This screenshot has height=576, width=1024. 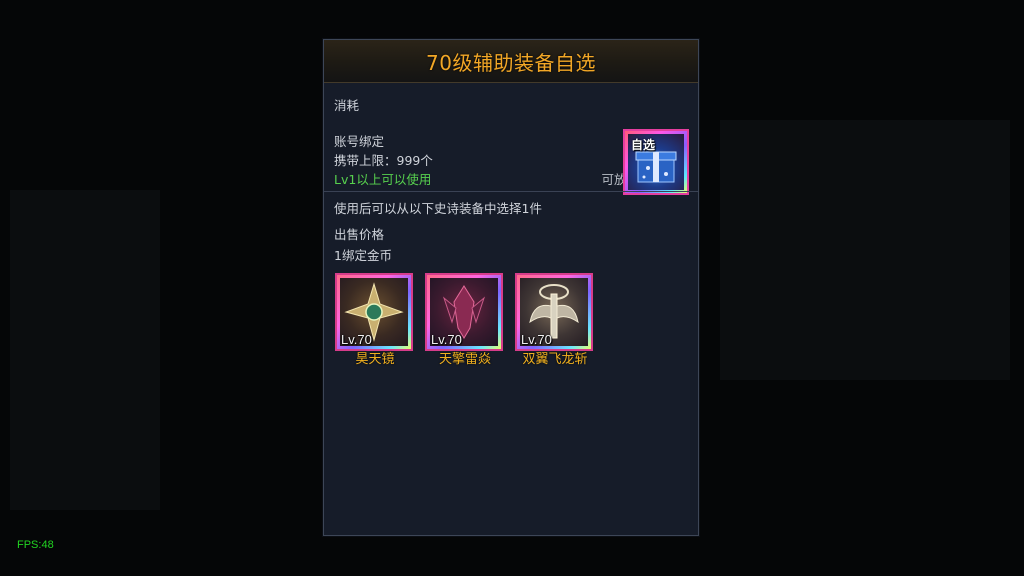 I want to click on fps-counter: FPS:48, so click(x=35, y=545).